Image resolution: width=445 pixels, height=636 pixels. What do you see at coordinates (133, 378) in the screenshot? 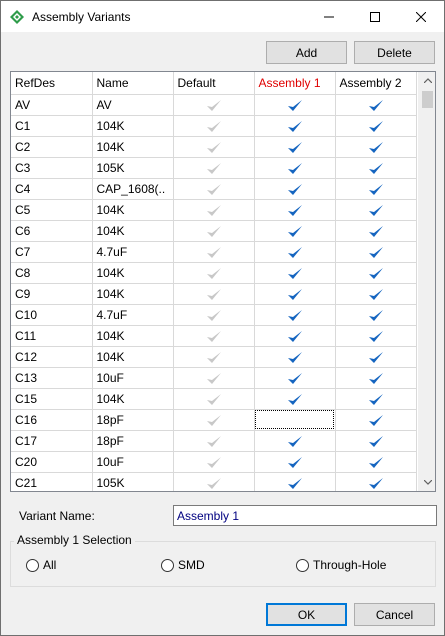
I see `cell-name: 10uF` at bounding box center [133, 378].